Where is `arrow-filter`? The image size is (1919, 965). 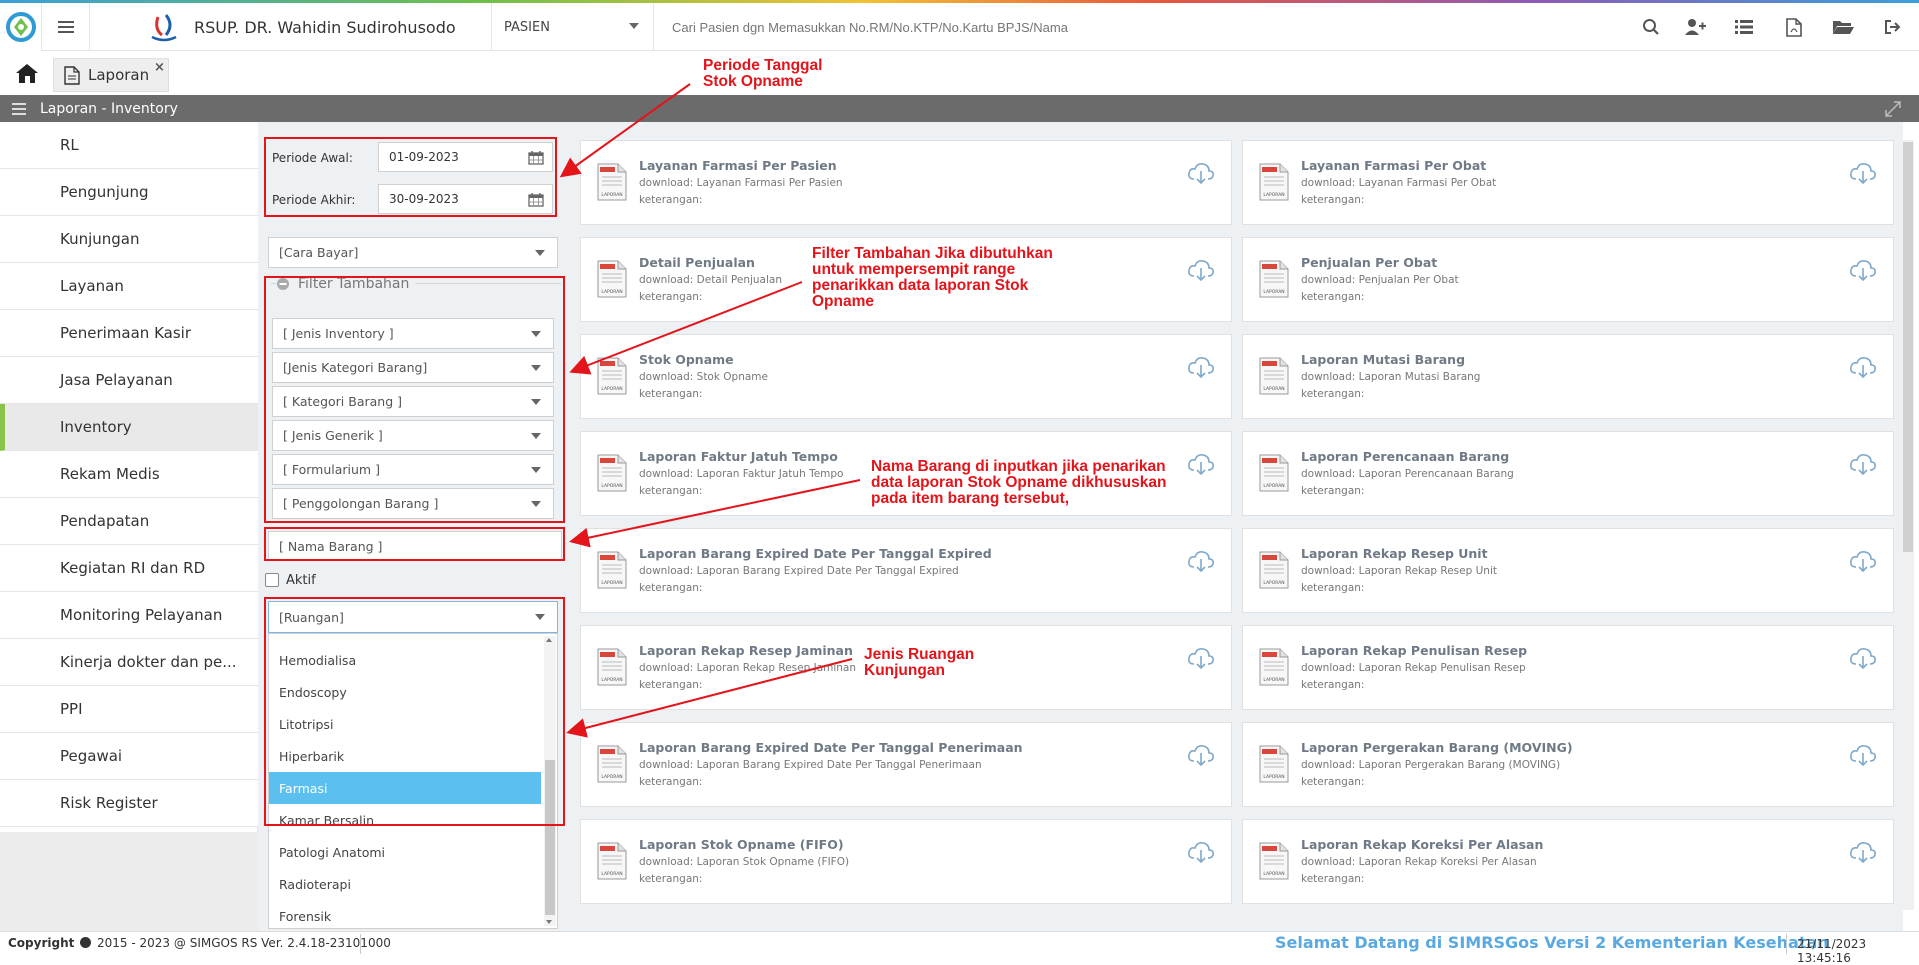
arrow-filter is located at coordinates (686, 328).